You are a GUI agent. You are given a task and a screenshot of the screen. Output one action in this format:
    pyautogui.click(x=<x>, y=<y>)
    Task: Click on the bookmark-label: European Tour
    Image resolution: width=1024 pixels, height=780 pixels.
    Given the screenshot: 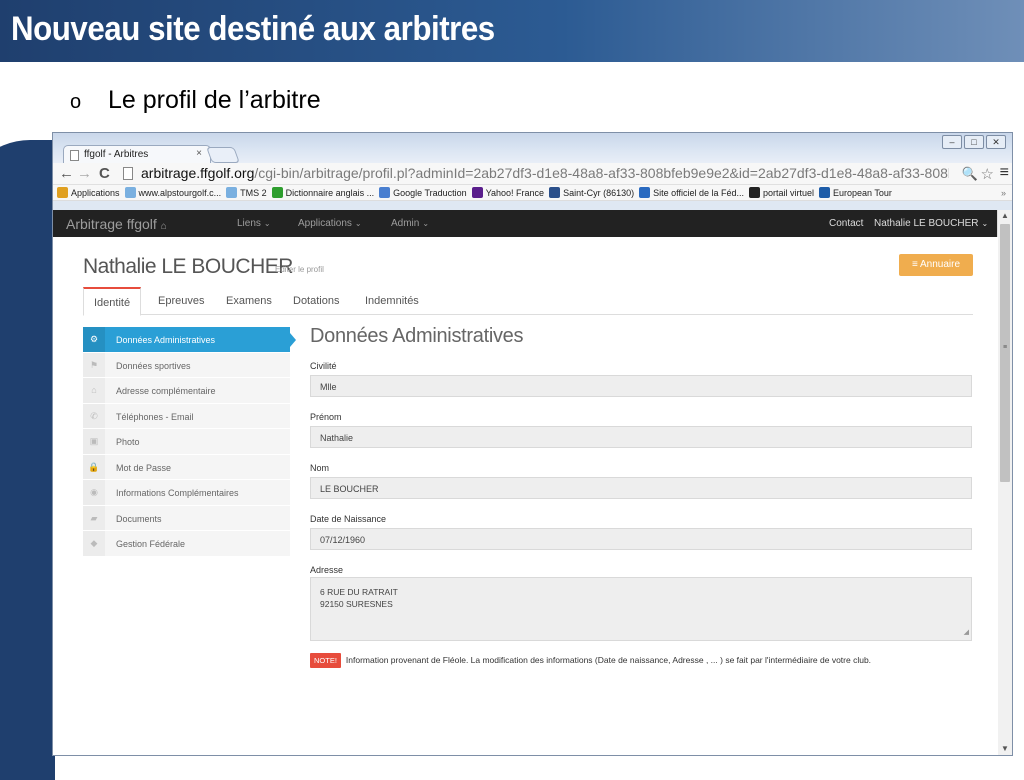 What is the action you would take?
    pyautogui.click(x=862, y=192)
    